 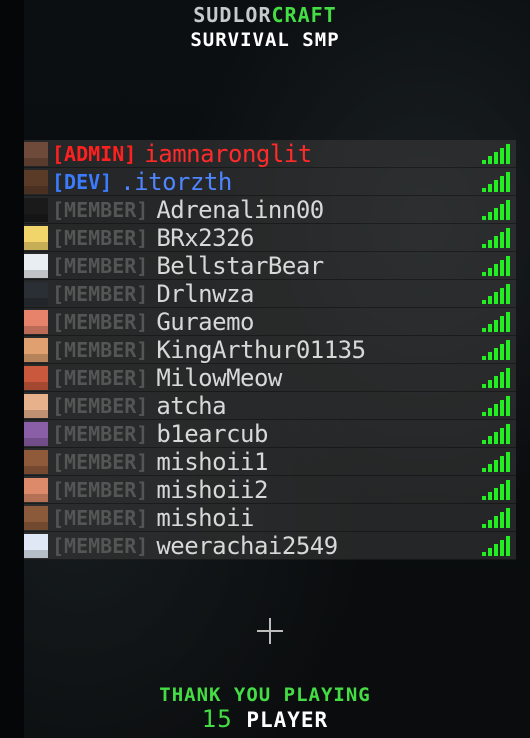 I want to click on player-name: Drlnwza, so click(x=205, y=293).